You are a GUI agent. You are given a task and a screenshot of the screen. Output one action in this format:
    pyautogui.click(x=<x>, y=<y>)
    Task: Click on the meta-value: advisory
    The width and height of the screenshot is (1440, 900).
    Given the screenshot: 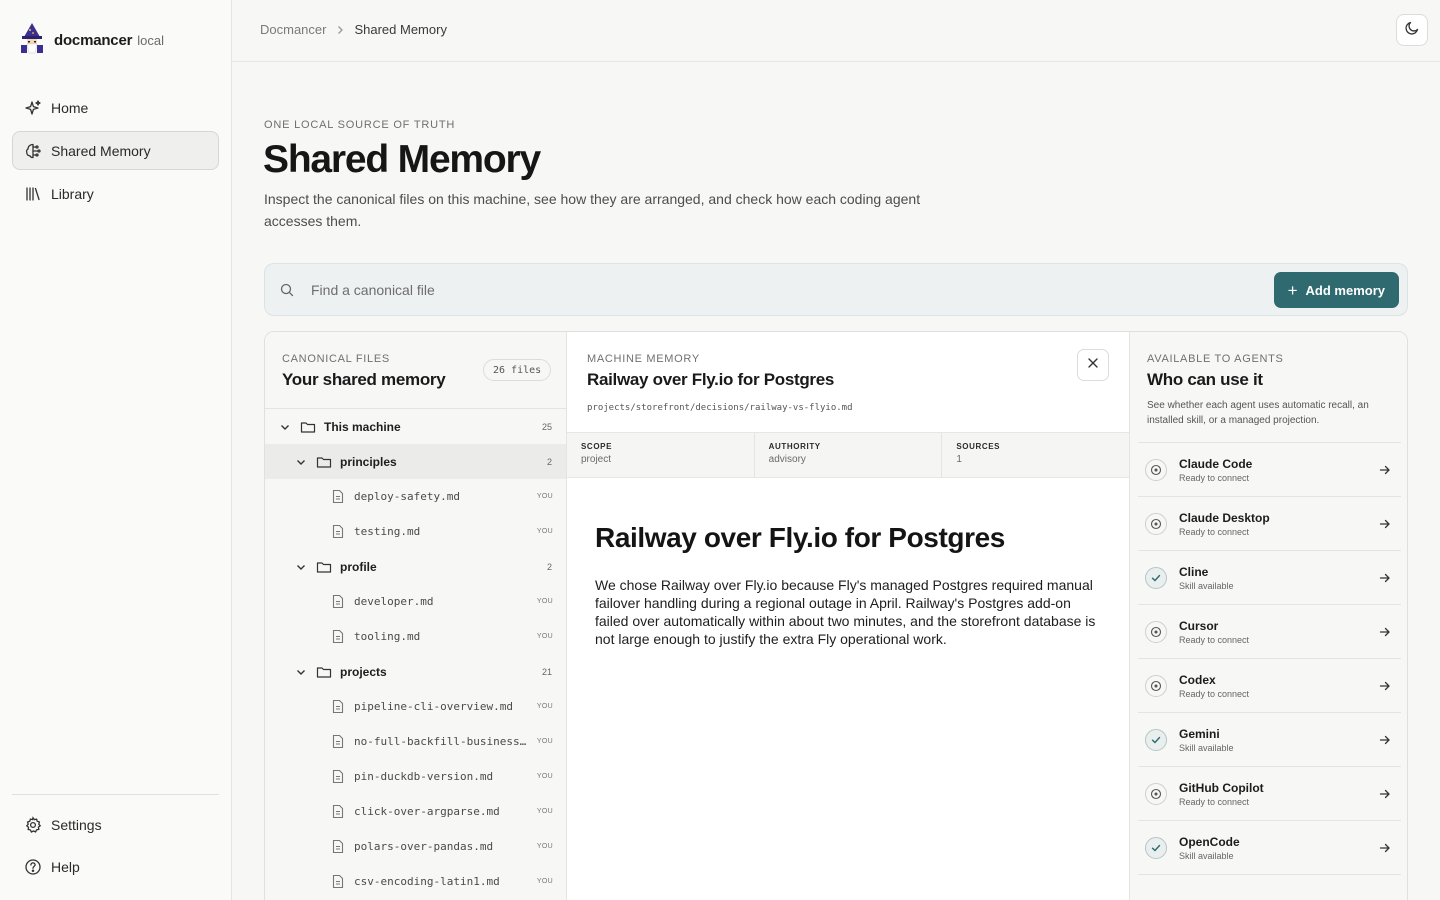 What is the action you would take?
    pyautogui.click(x=787, y=459)
    